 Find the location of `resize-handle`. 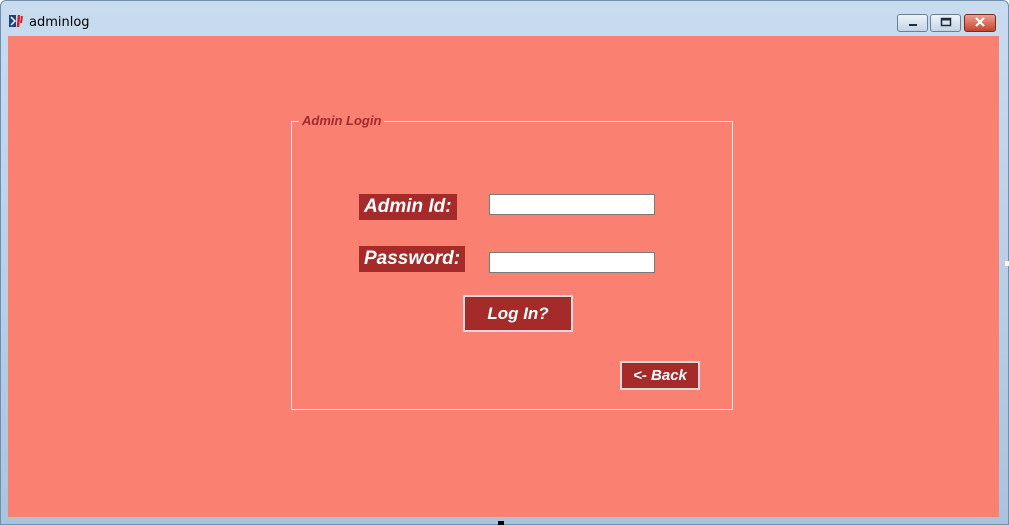

resize-handle is located at coordinates (1007, 263).